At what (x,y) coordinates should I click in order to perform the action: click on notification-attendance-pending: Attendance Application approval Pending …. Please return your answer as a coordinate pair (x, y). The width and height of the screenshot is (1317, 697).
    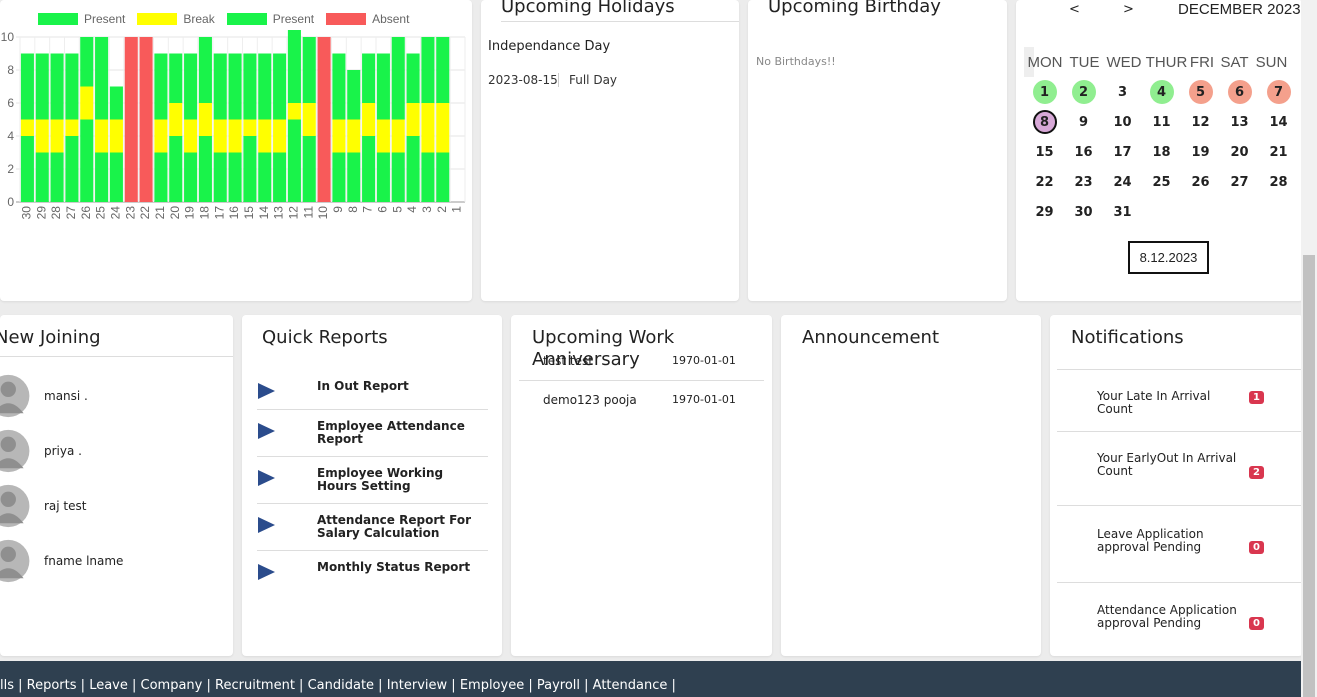
    Looking at the image, I should click on (1179, 619).